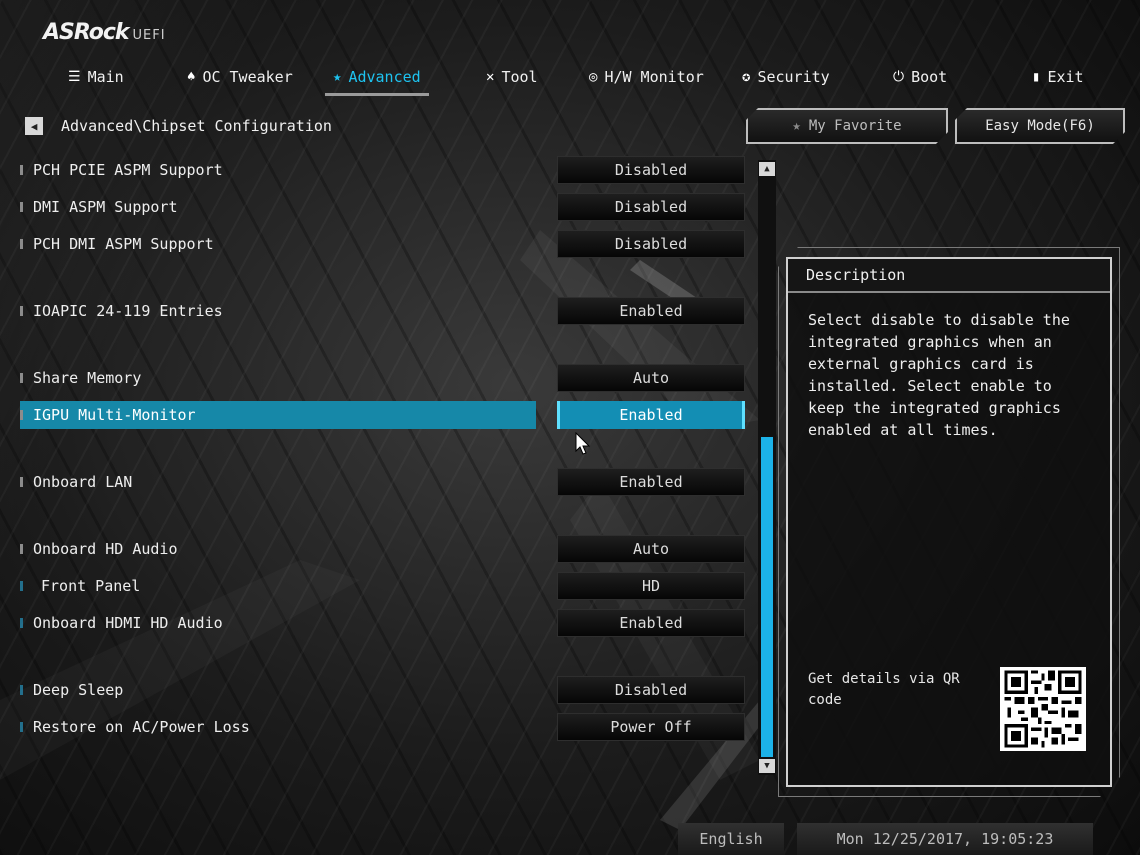 The image size is (1140, 855). What do you see at coordinates (583, 443) in the screenshot?
I see `mouse-cursor-icon` at bounding box center [583, 443].